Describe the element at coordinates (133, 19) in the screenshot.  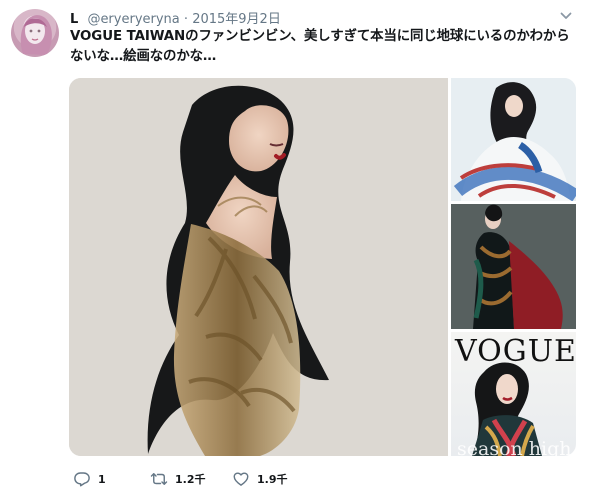
I see `handle: @eryeryeryna` at that location.